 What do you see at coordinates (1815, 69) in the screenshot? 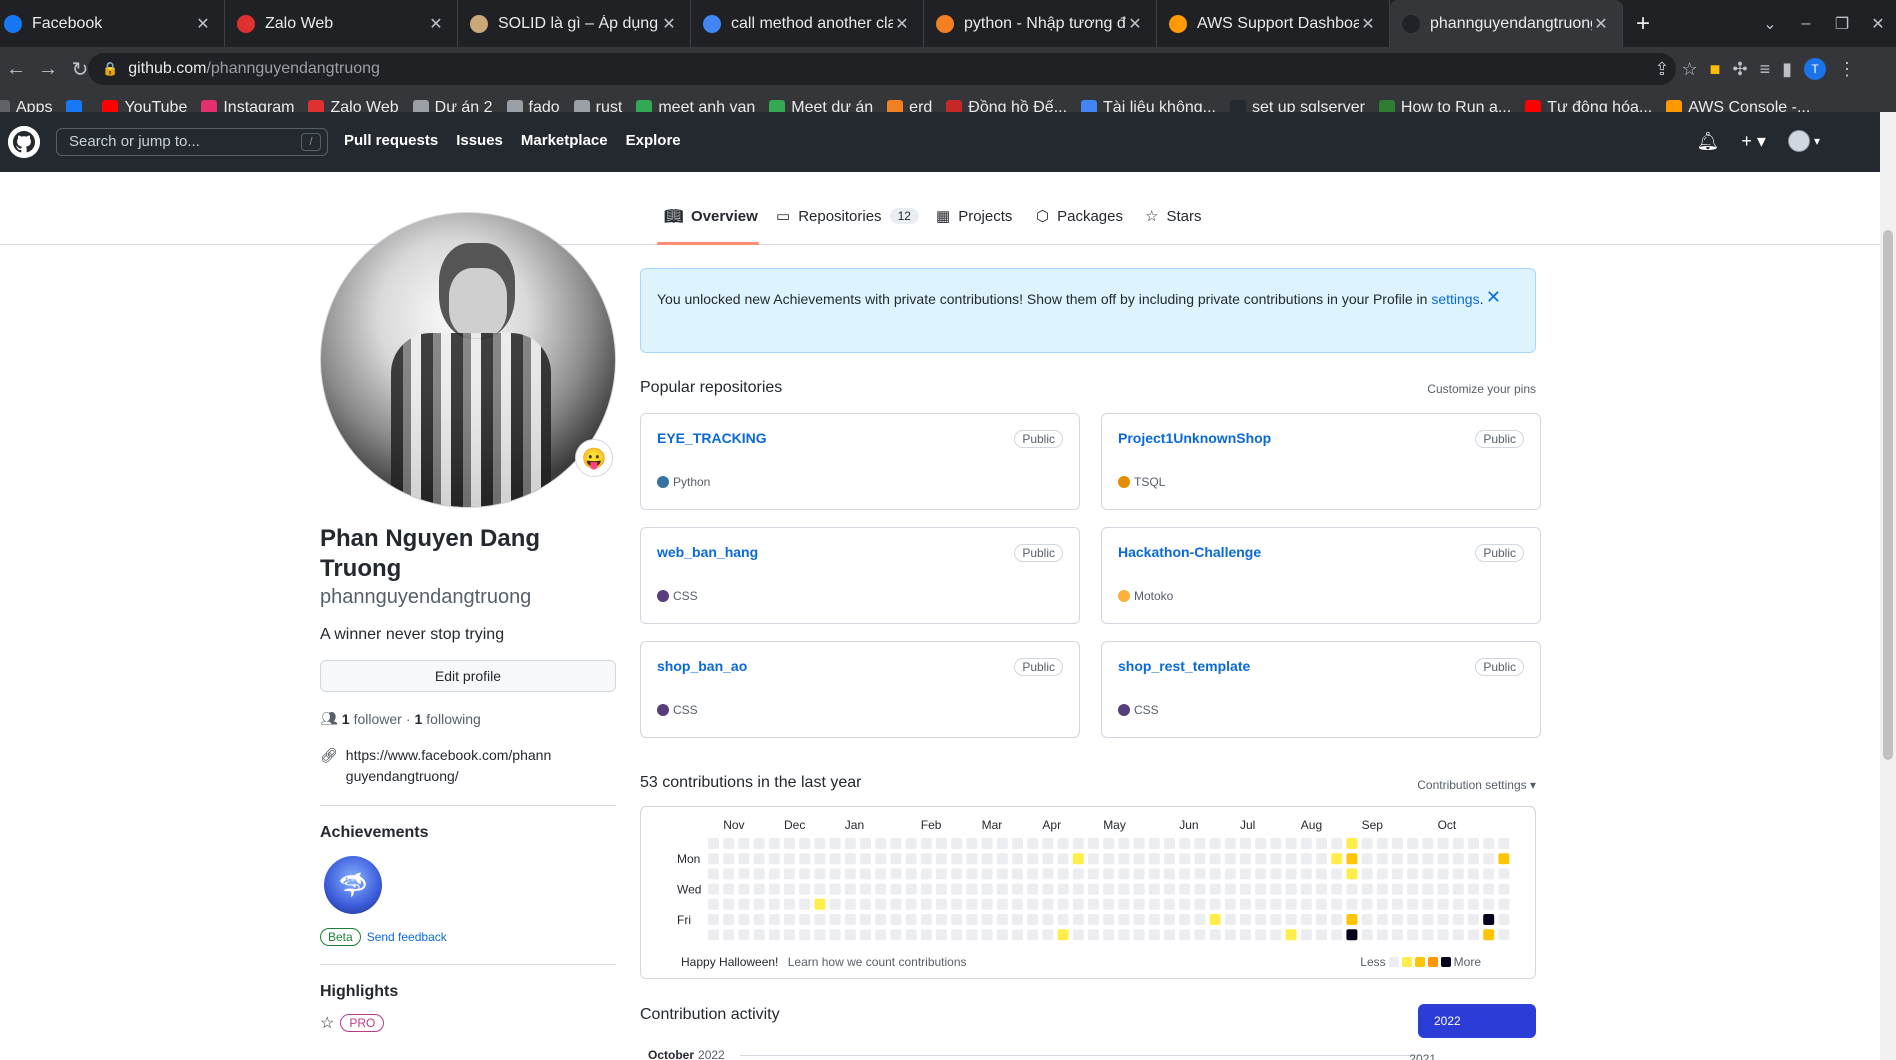
I see `profile-avatar-icon: T` at bounding box center [1815, 69].